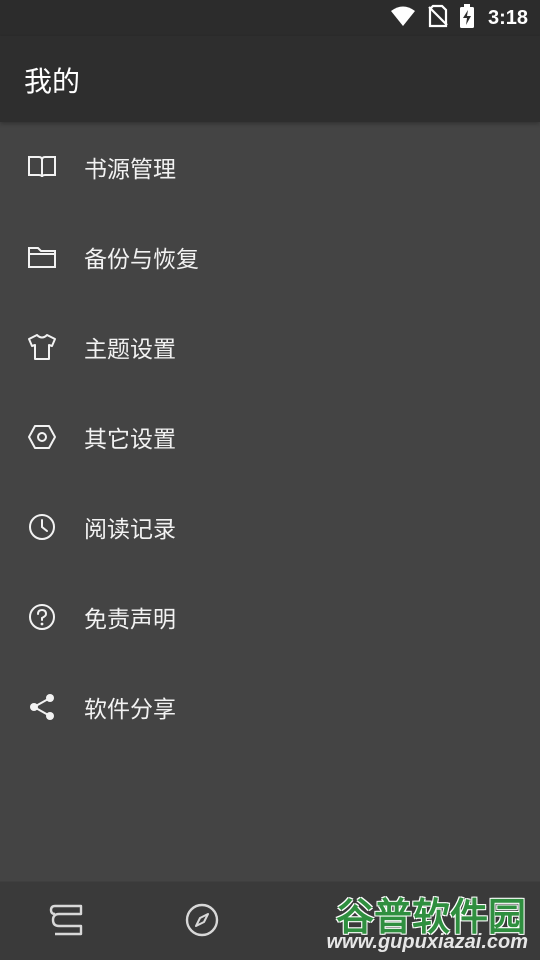  Describe the element at coordinates (270, 167) in the screenshot. I see `menu-item-book-sources: 书源管理` at that location.